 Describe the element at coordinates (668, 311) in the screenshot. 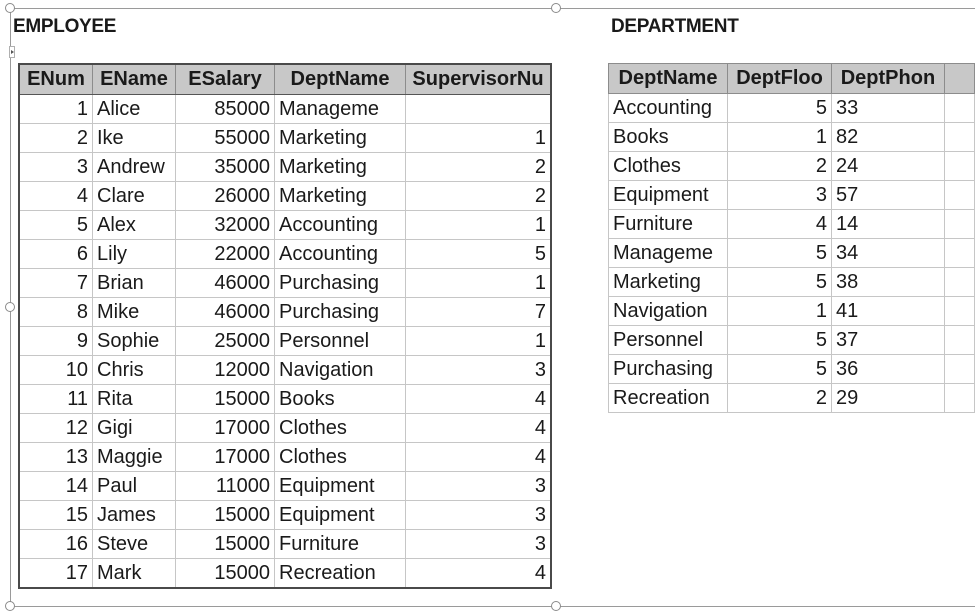

I see `deptname-cell: Navigation` at that location.